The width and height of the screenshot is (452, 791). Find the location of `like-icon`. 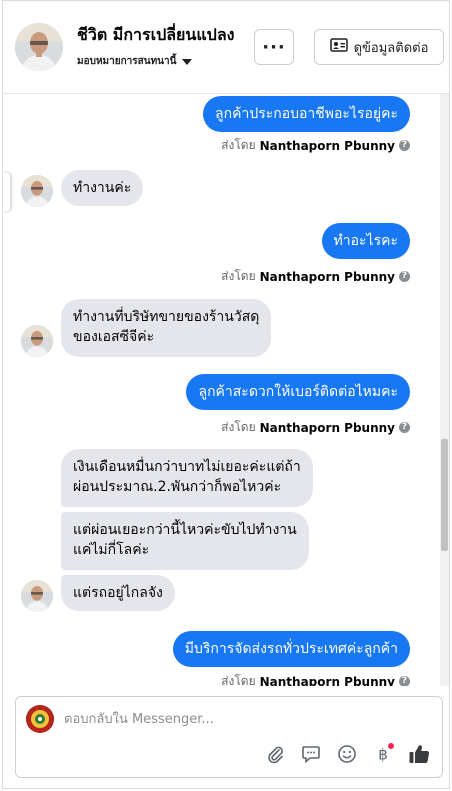

like-icon is located at coordinates (419, 754).